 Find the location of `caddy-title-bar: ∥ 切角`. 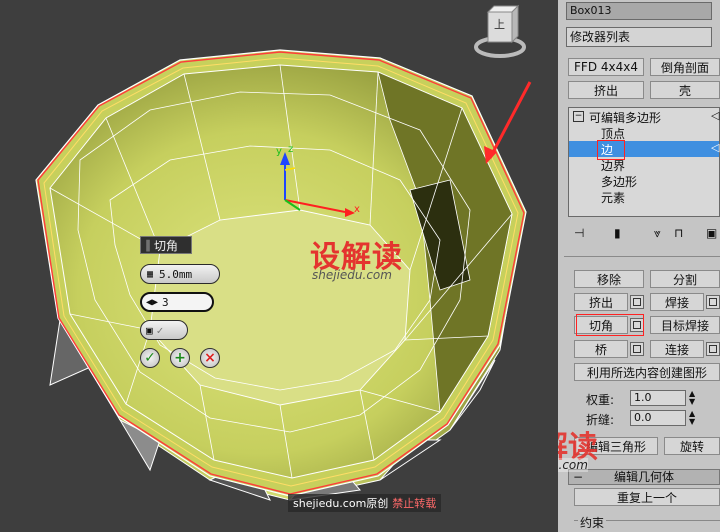

caddy-title-bar: ∥ 切角 is located at coordinates (166, 245).